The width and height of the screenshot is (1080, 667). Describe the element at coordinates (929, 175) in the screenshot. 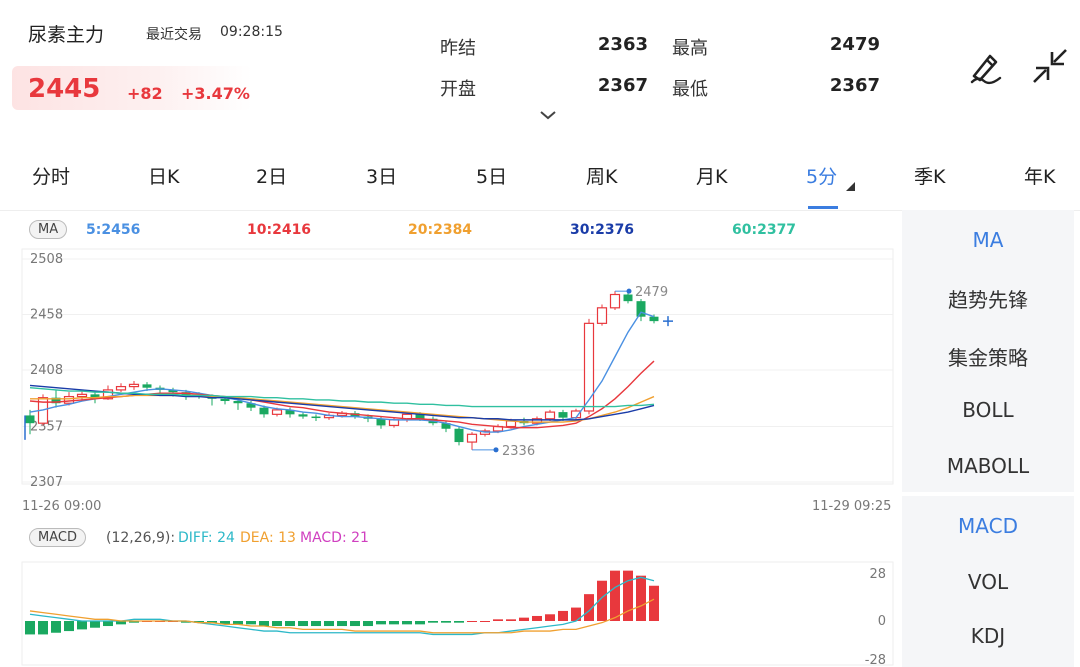

I see `tab-quarter-k: 季K` at that location.